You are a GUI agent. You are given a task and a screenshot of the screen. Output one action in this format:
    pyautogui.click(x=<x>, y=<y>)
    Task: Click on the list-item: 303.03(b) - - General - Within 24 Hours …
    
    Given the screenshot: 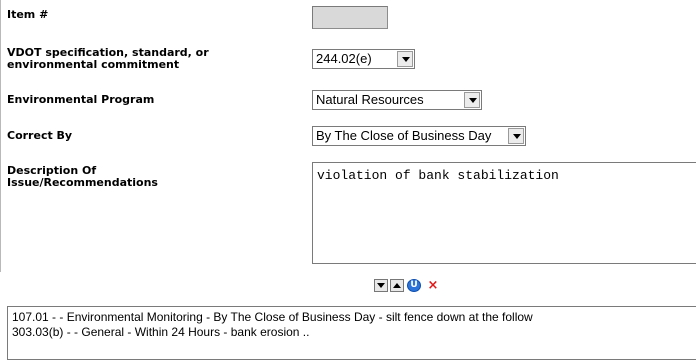 What is the action you would take?
    pyautogui.click(x=354, y=332)
    